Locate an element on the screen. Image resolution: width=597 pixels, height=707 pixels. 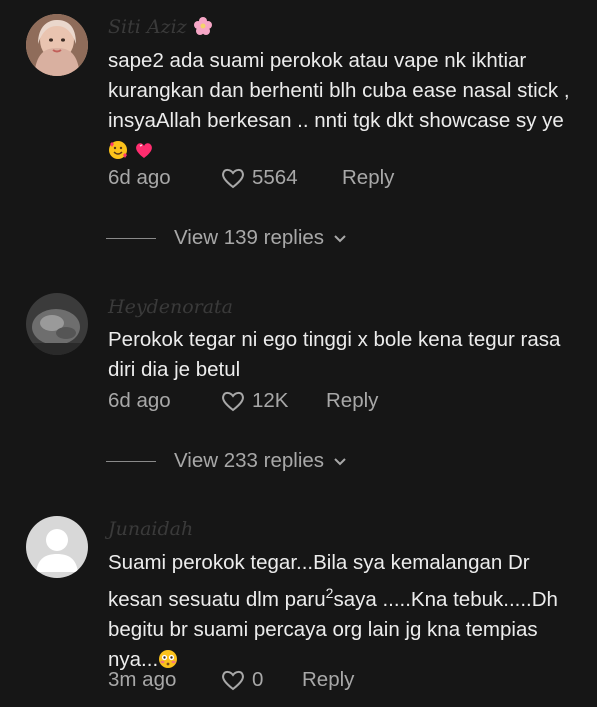
like-button: 12K is located at coordinates (273, 401).